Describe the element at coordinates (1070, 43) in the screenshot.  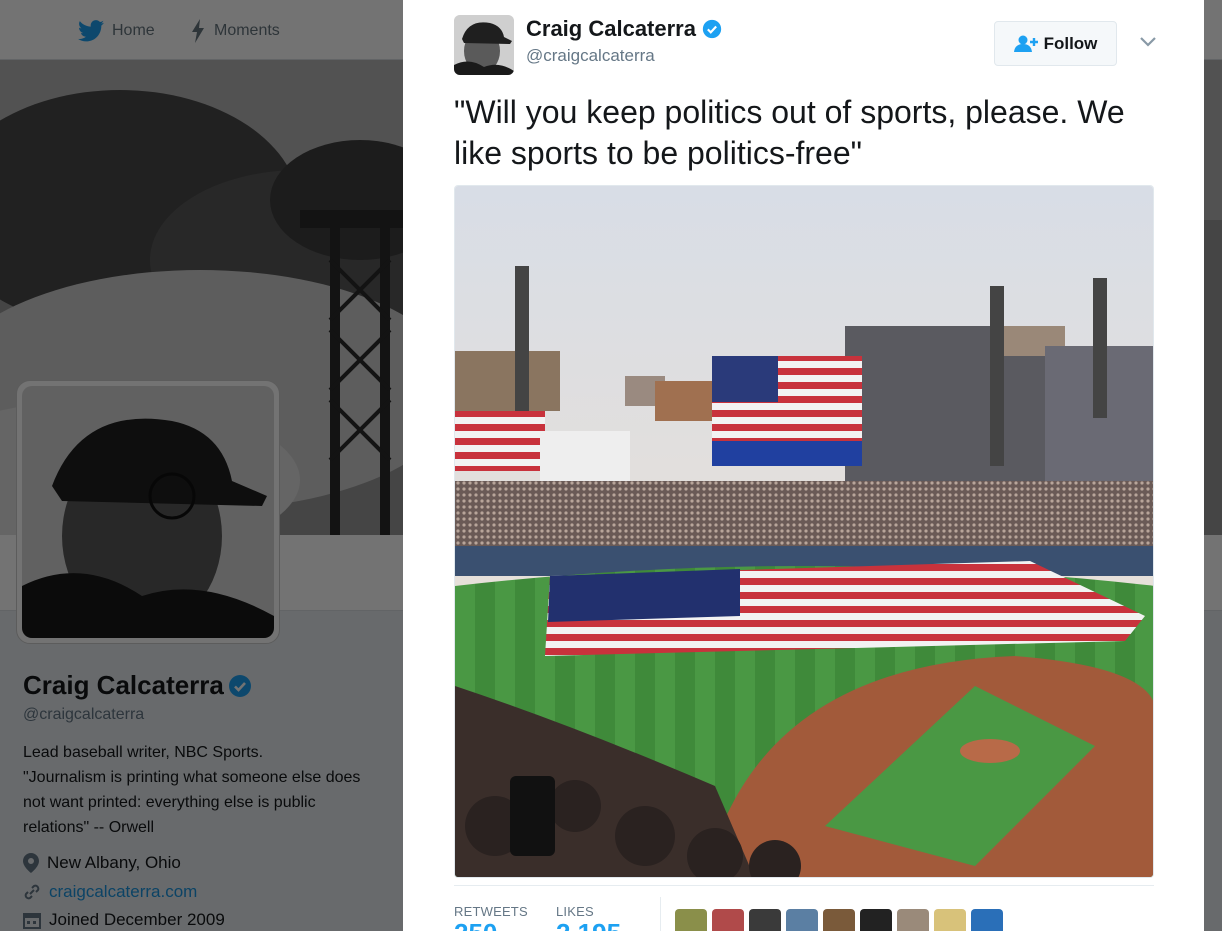
I see `follow-button-label: Follow` at that location.